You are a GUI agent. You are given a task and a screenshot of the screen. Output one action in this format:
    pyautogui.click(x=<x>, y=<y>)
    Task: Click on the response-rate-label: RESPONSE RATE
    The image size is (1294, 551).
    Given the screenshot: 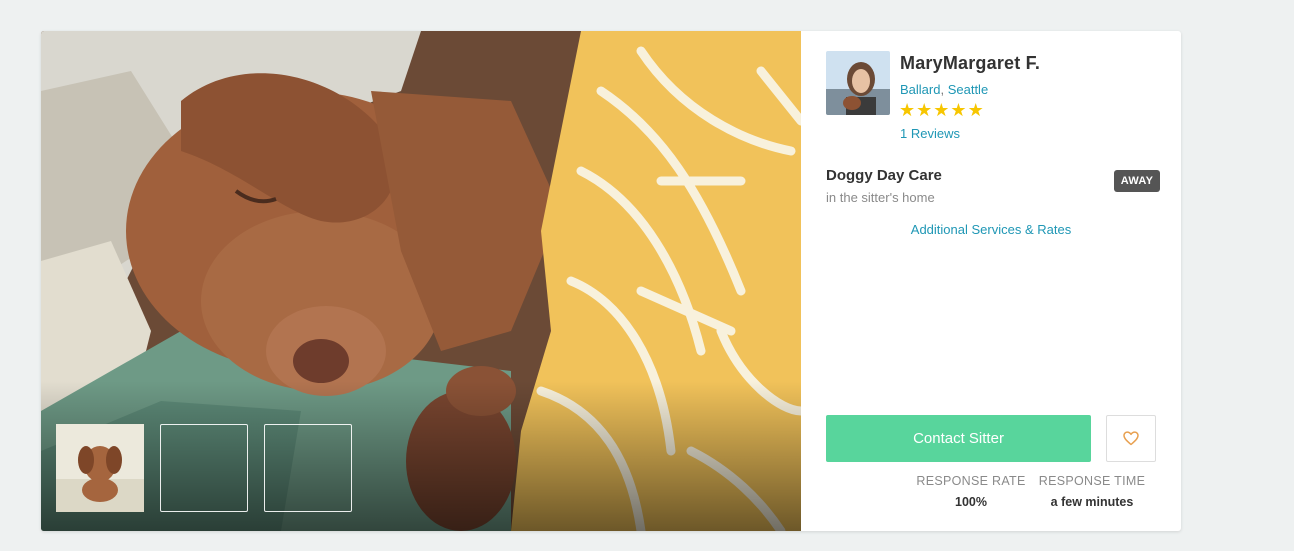 What is the action you would take?
    pyautogui.click(x=971, y=481)
    